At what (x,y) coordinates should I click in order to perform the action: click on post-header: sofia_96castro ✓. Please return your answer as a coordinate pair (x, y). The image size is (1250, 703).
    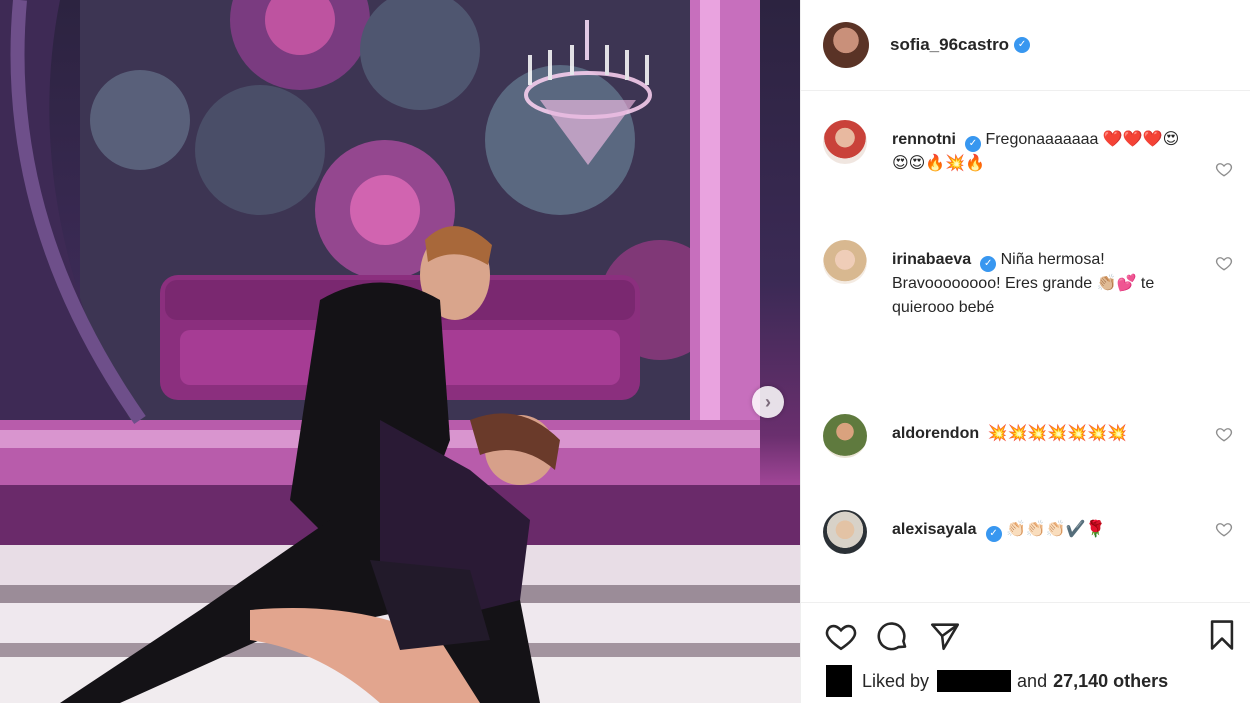
    Looking at the image, I should click on (1025, 45).